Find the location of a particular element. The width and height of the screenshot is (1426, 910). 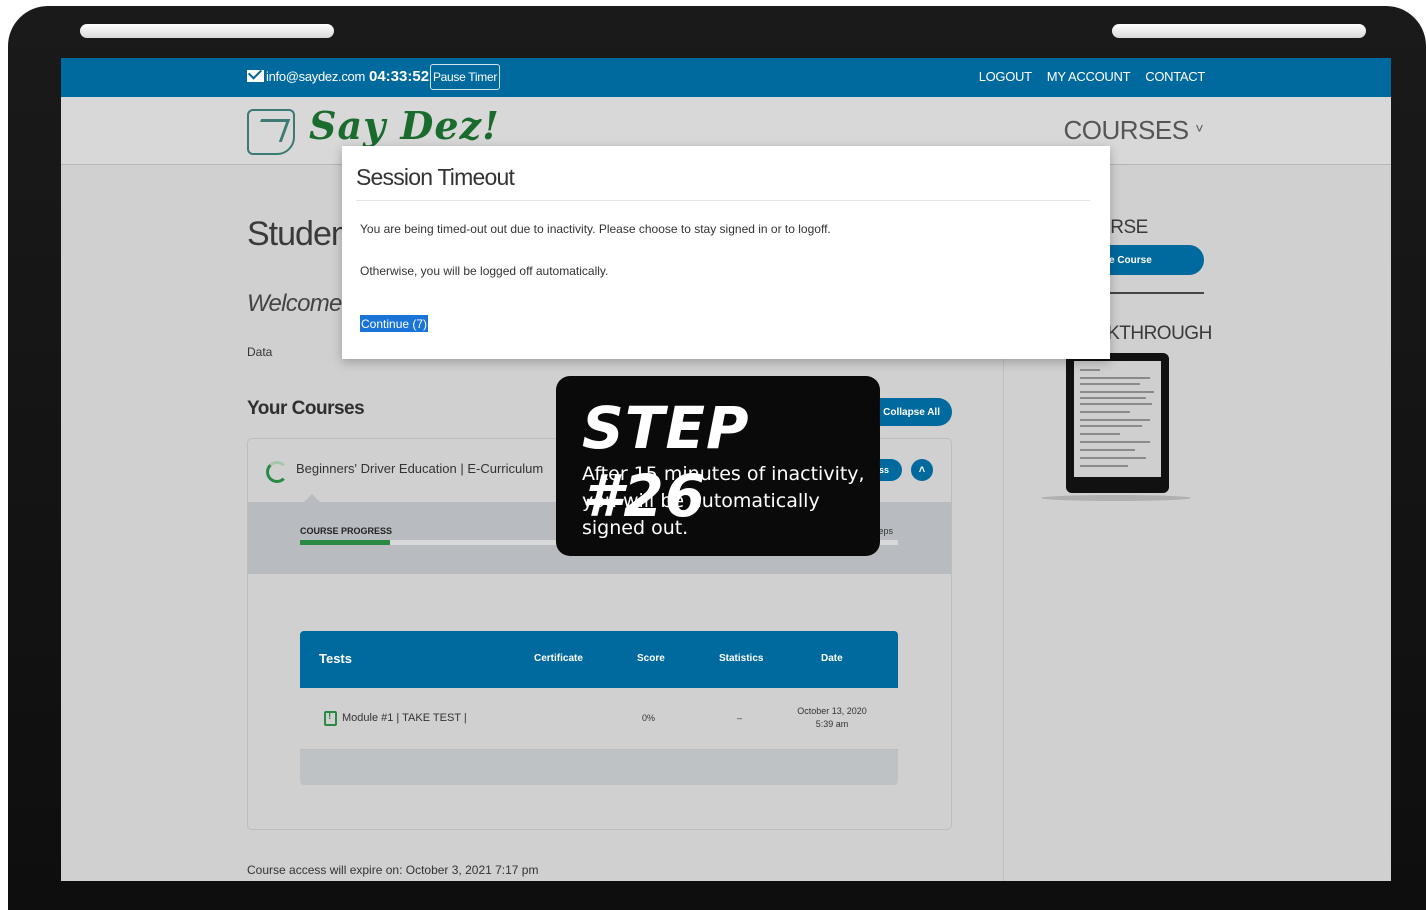

test-score: 0% is located at coordinates (649, 718).